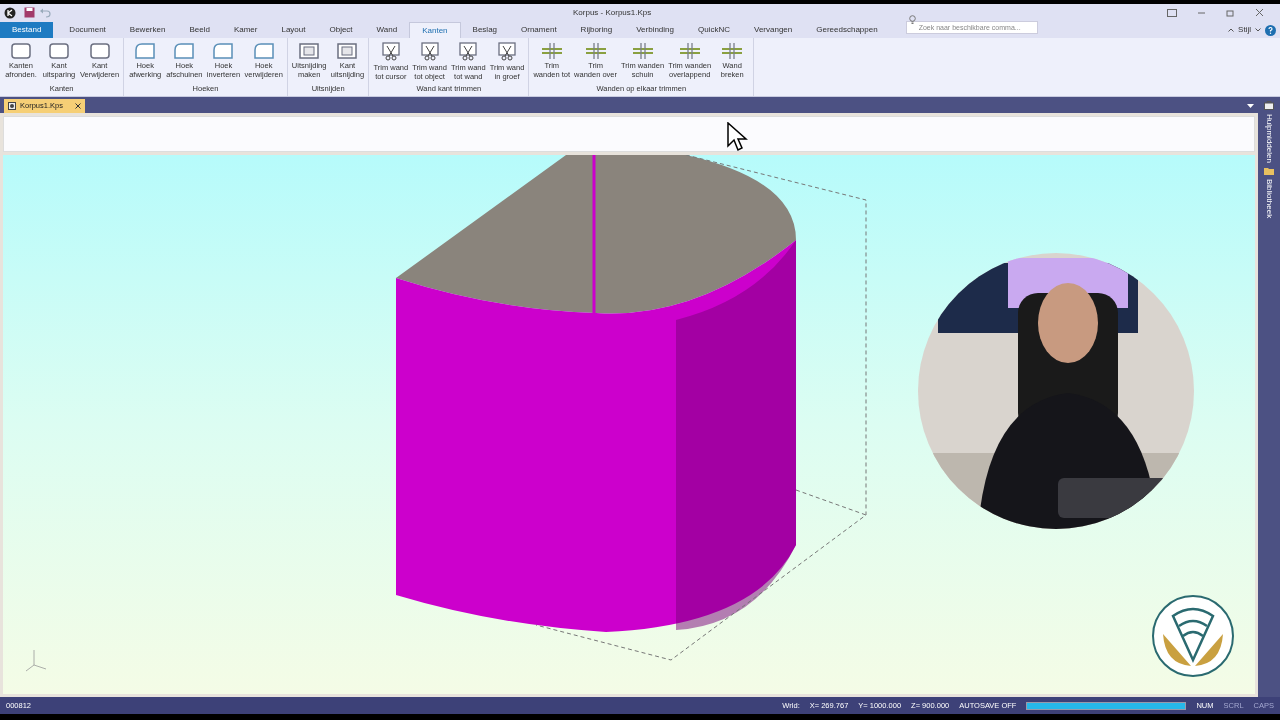 The width and height of the screenshot is (1280, 720). What do you see at coordinates (435, 30) in the screenshot?
I see `ribbon-tab: Kanten` at bounding box center [435, 30].